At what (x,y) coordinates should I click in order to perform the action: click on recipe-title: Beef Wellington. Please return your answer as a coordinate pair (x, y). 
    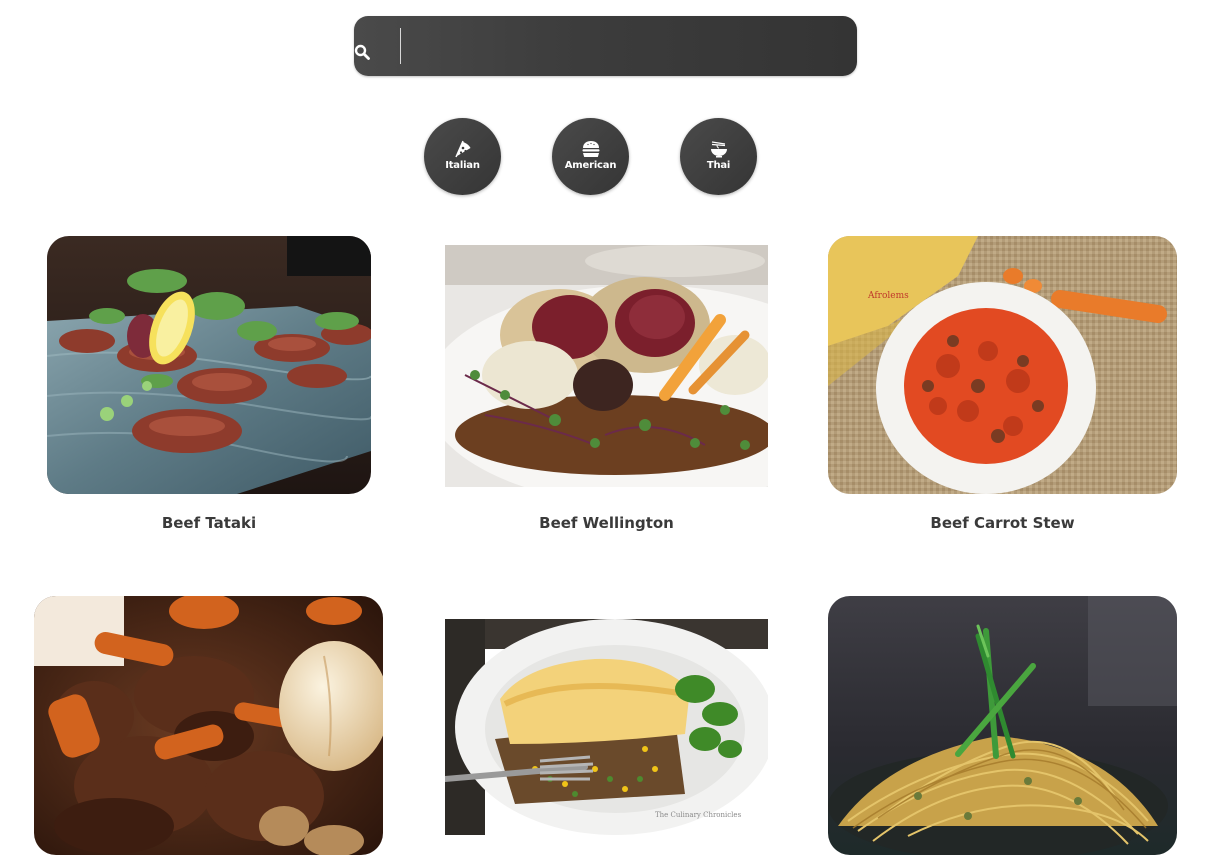
    Looking at the image, I should click on (606, 523).